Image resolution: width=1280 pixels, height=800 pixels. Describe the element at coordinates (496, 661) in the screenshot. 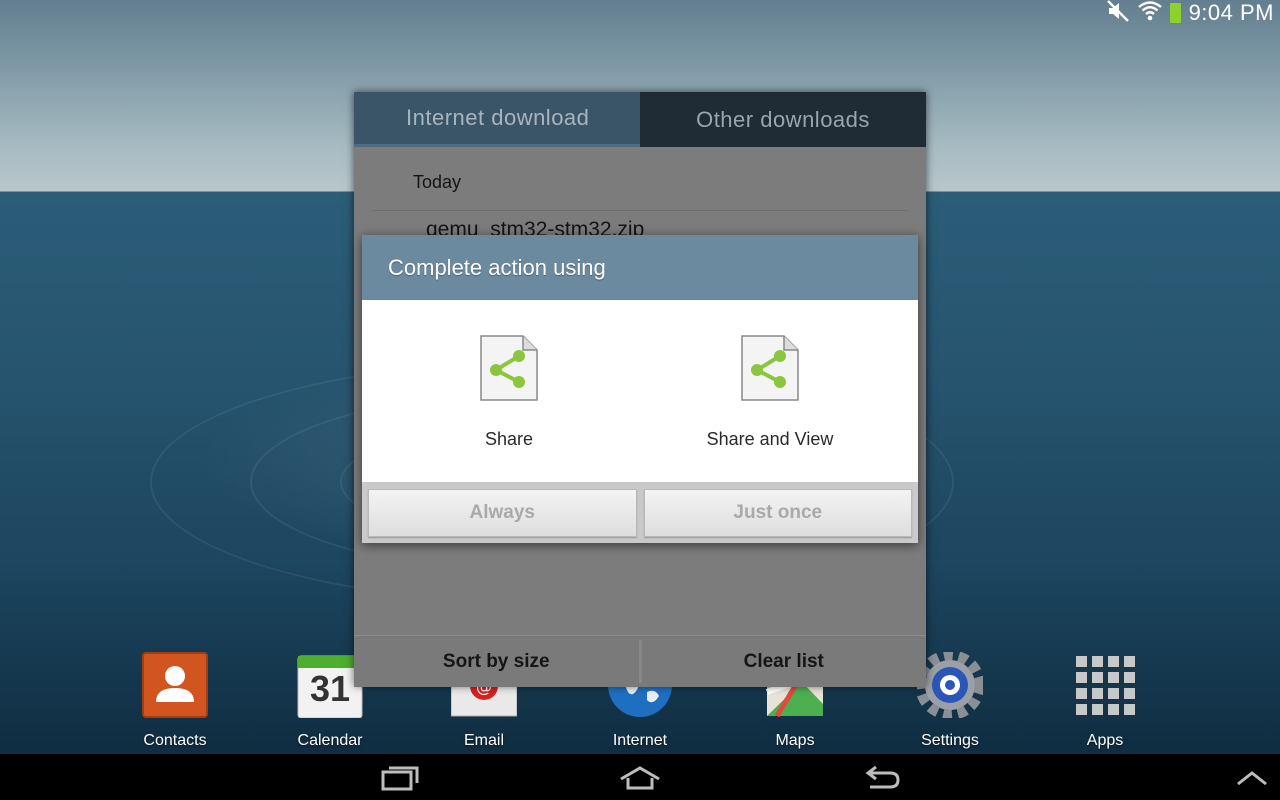

I see `sort-by-size-button: Sort by size` at that location.